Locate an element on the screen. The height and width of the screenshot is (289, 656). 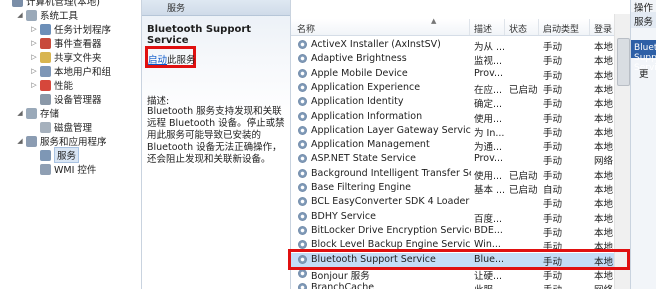
tree-item: ▷ 事件查看器 is located at coordinates (66, 43).